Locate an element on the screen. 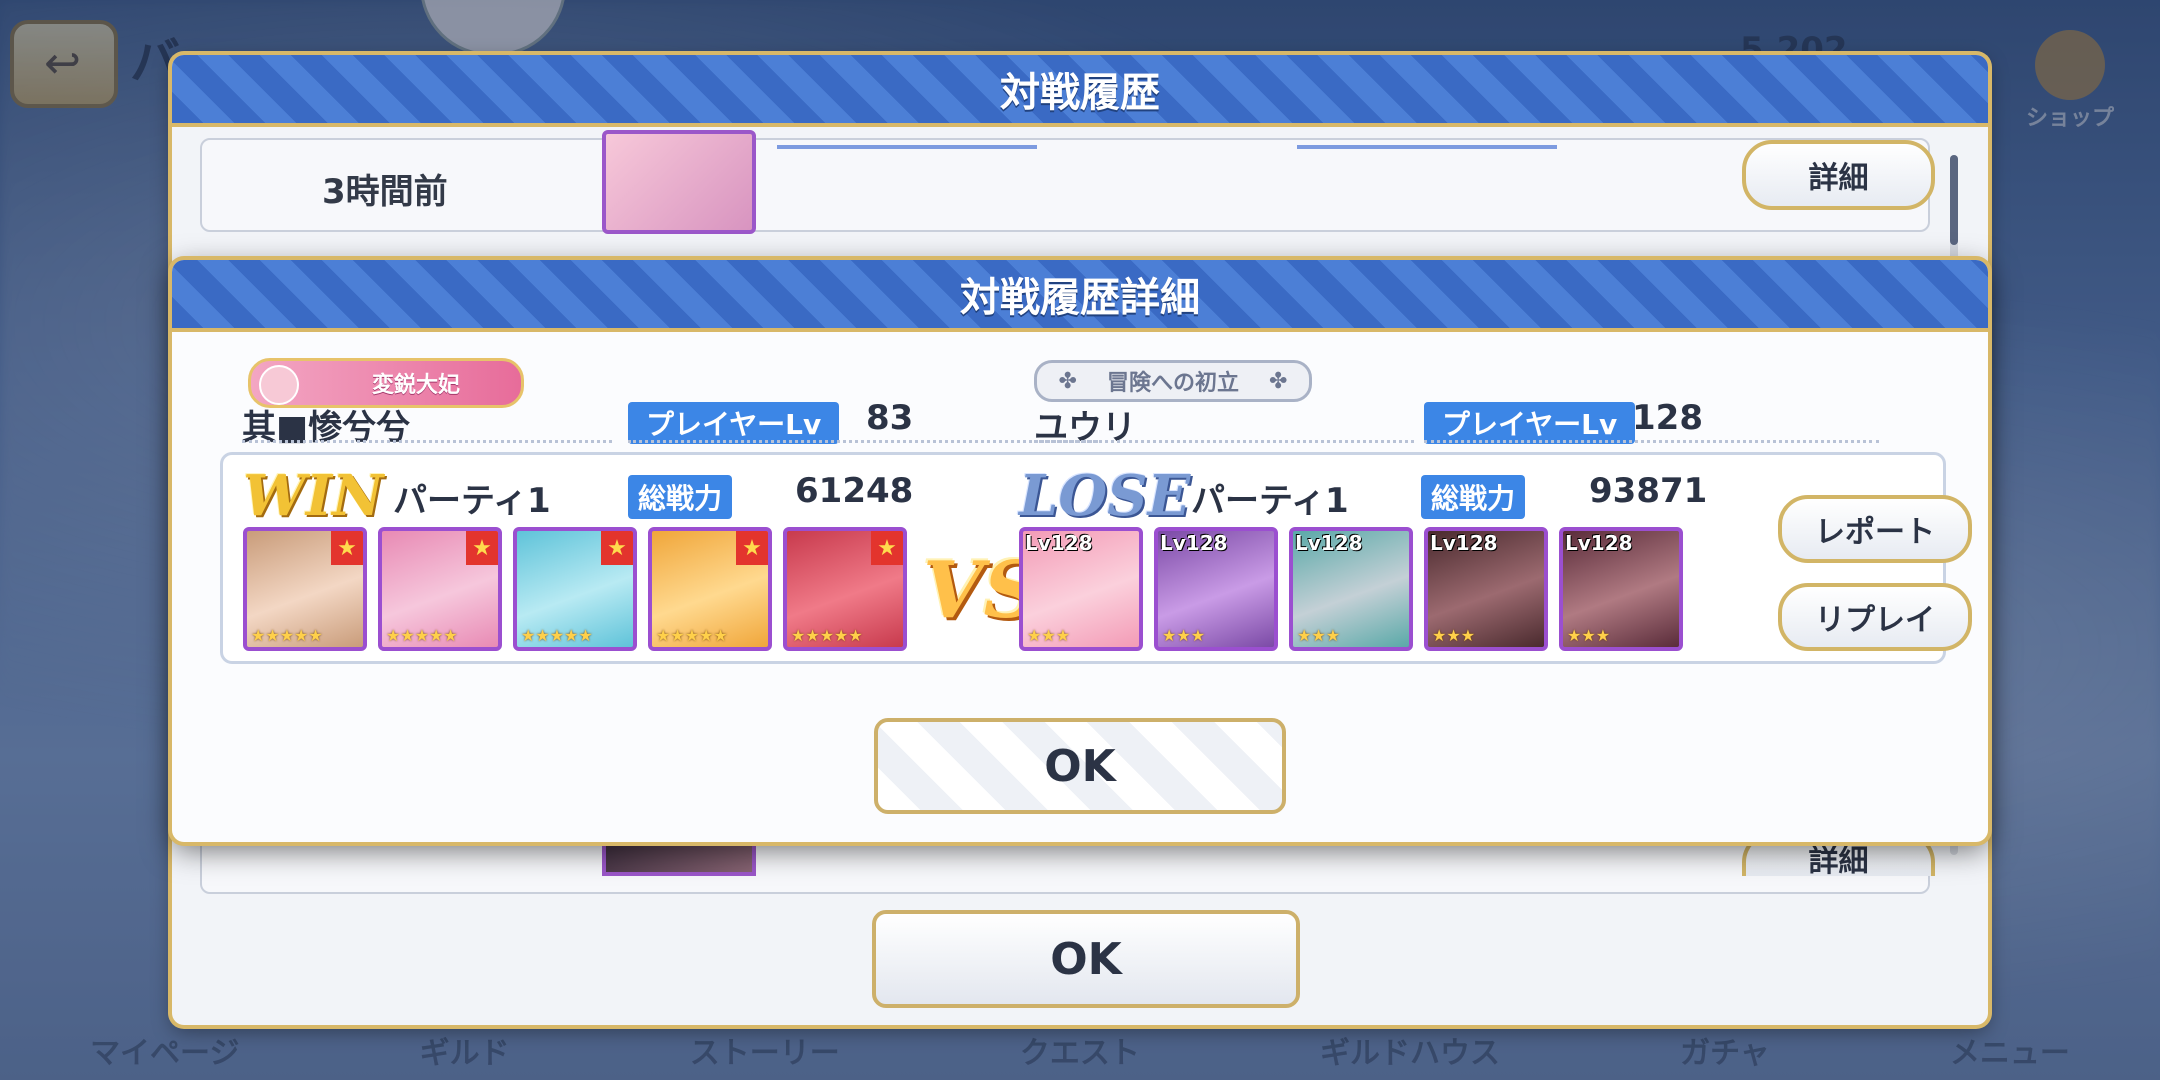 The height and width of the screenshot is (1080, 2160). right-team-power: 93871 is located at coordinates (1648, 491).